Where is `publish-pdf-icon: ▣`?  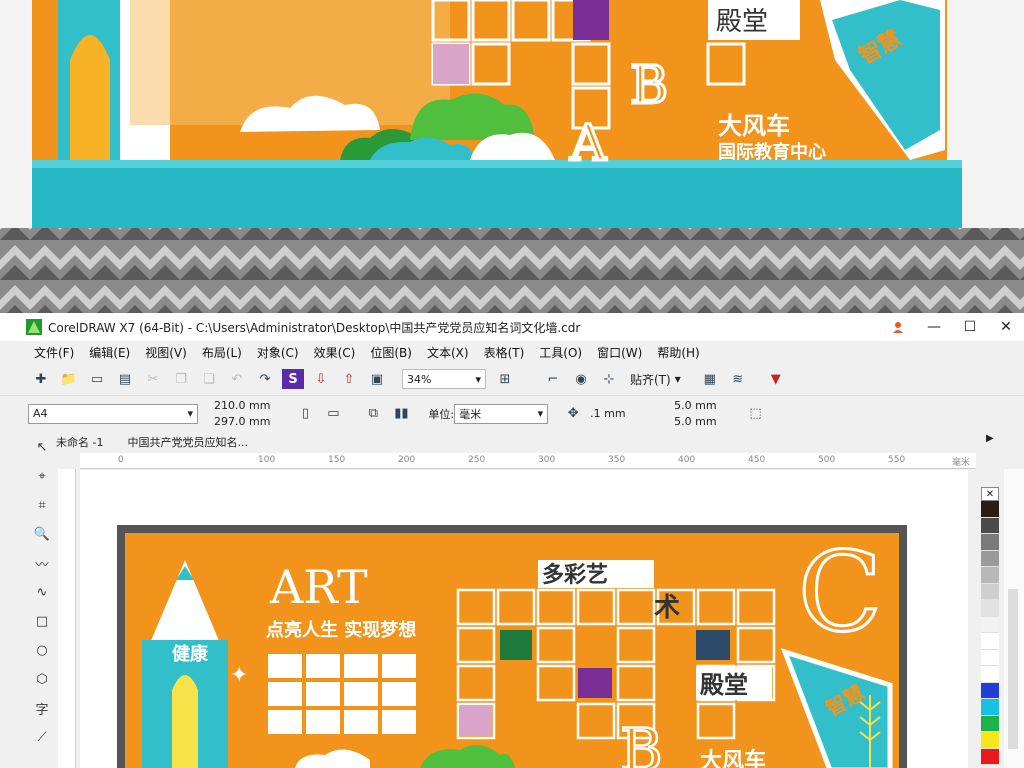
publish-pdf-icon: ▣ is located at coordinates (377, 379).